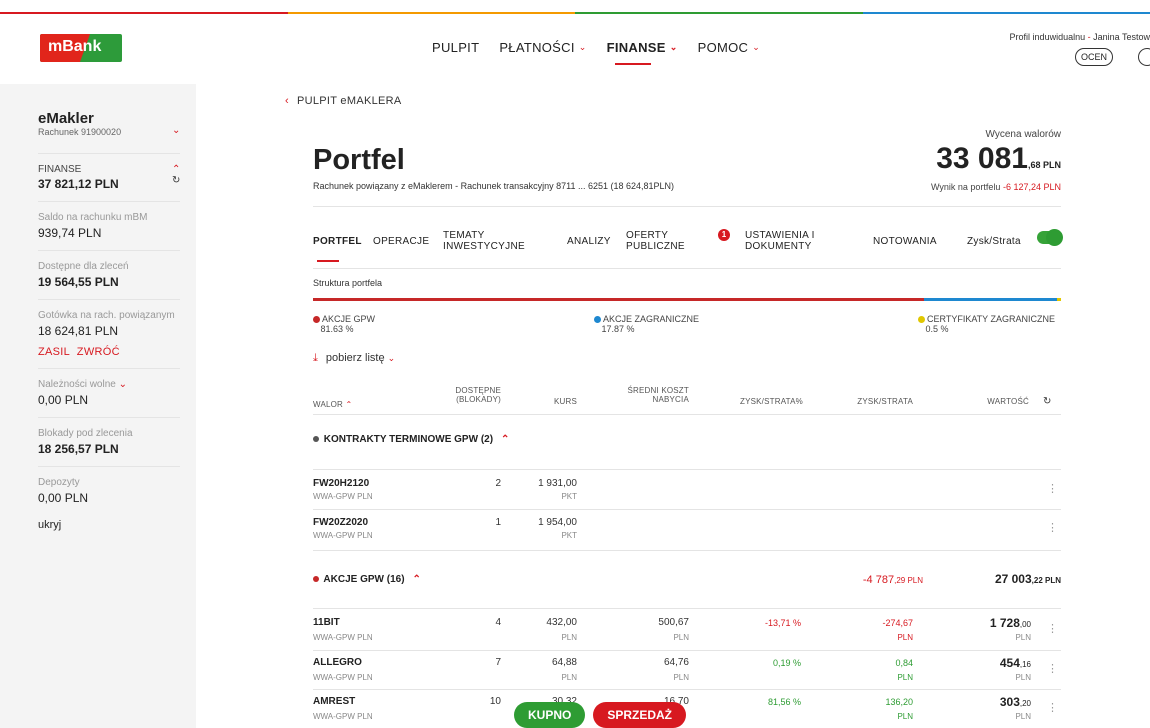  What do you see at coordinates (81, 48) in the screenshot?
I see `mbank-logo: mBank` at bounding box center [81, 48].